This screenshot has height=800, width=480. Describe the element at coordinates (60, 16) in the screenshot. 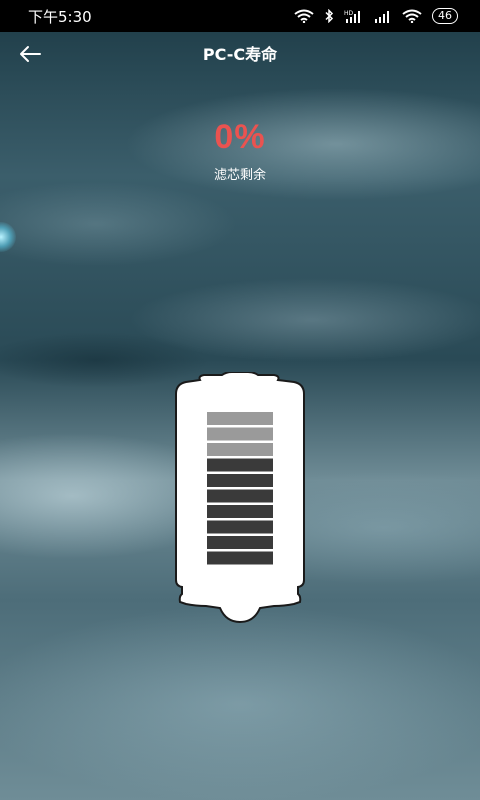

I see `status-time: 下午5:30` at that location.